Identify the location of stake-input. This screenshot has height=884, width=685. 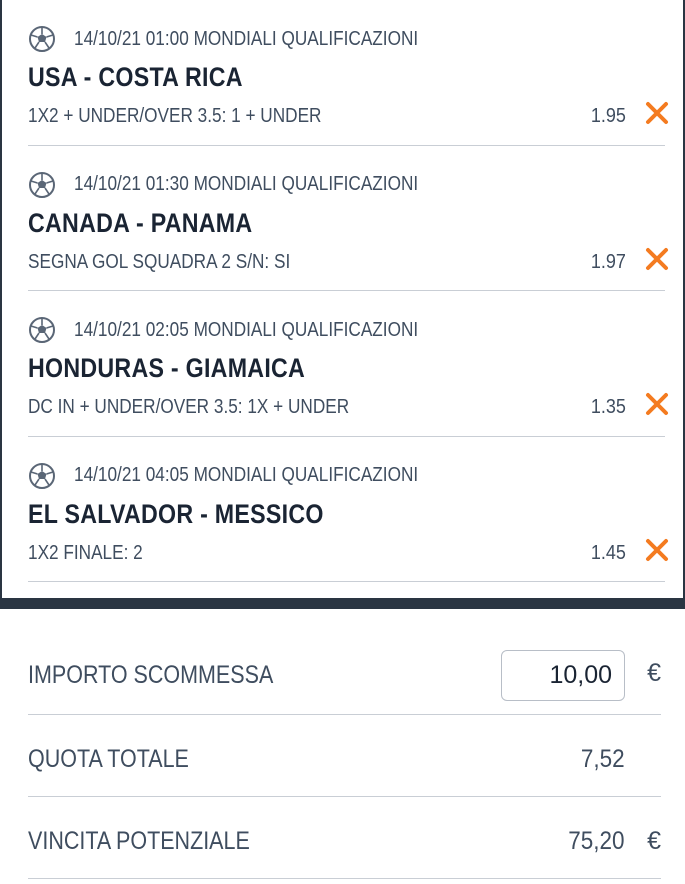
(563, 675).